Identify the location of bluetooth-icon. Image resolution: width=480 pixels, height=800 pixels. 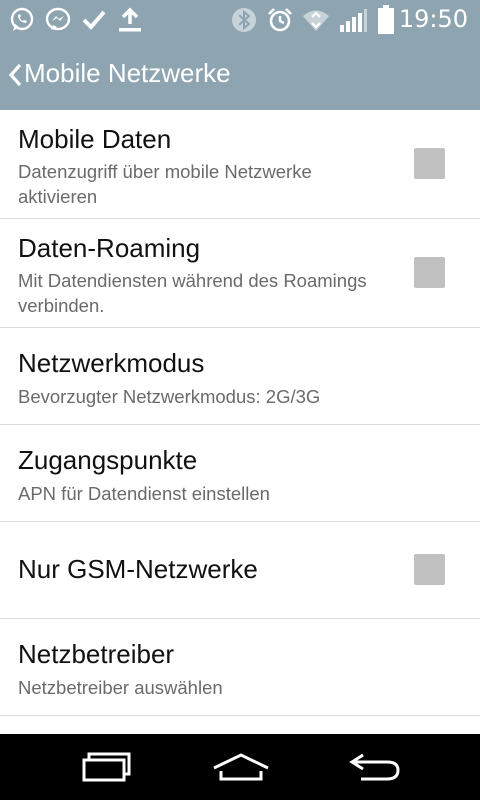
(244, 20).